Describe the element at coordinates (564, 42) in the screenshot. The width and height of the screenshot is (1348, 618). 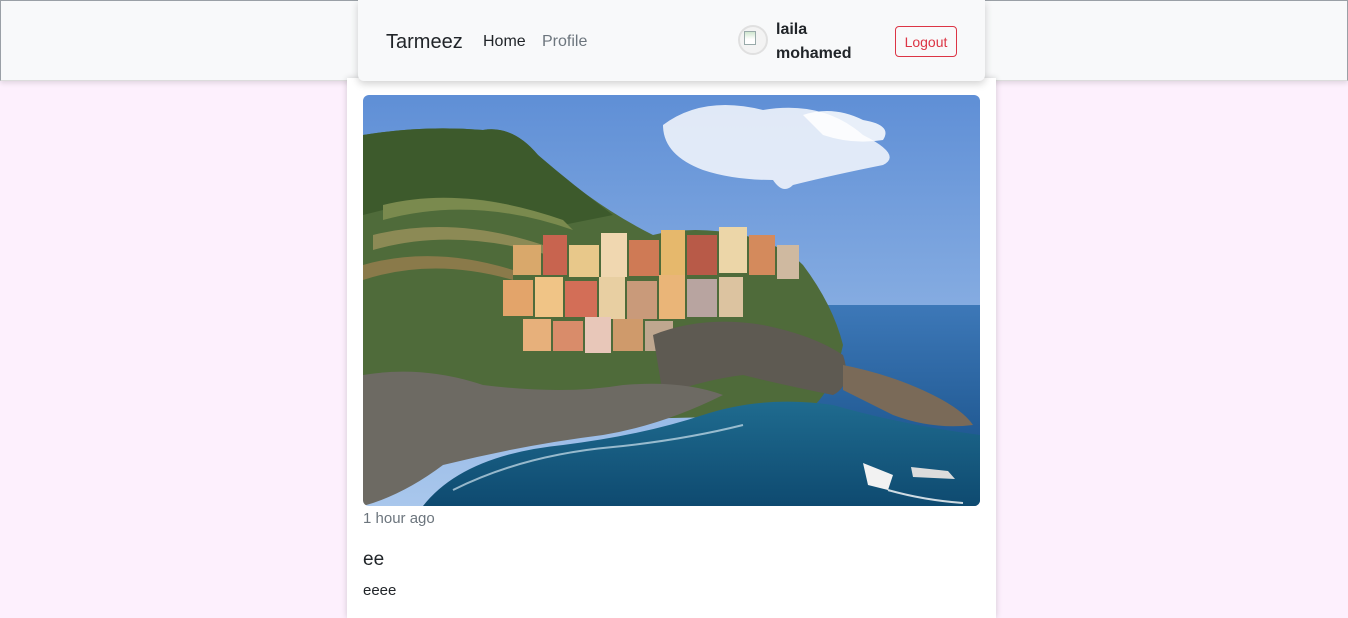
I see `nav-link-profile: Profile` at that location.